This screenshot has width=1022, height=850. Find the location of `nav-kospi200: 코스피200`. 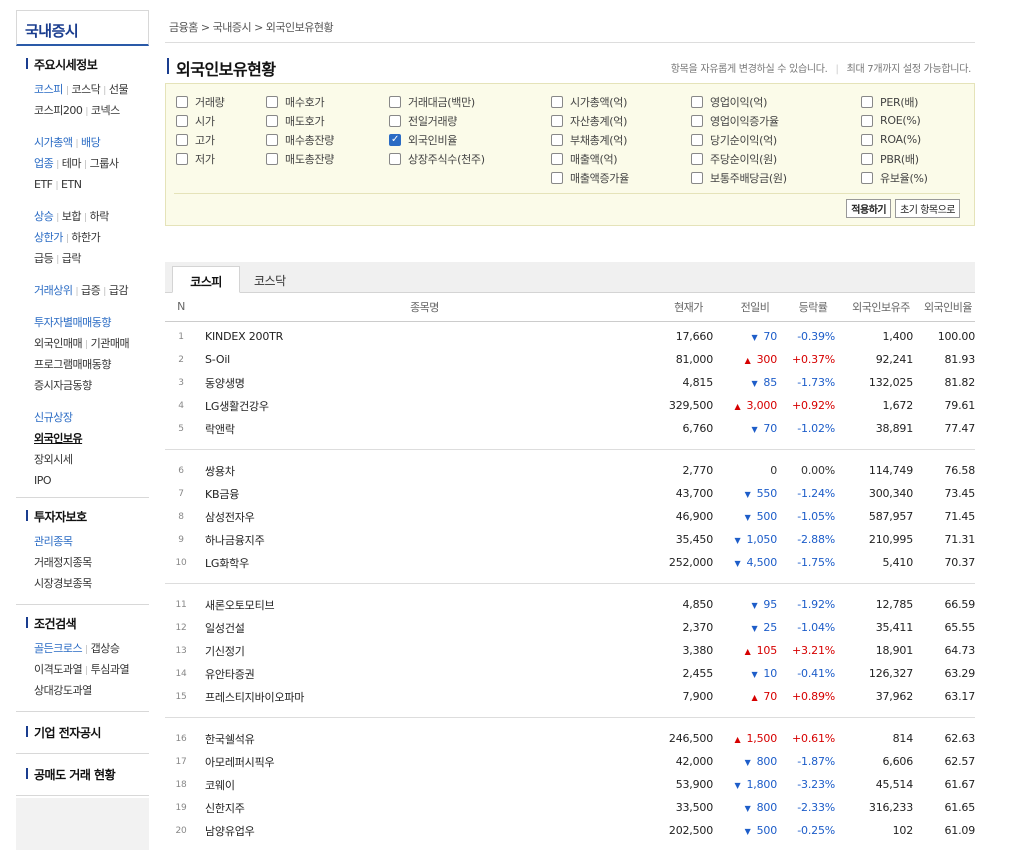

nav-kospi200: 코스피200 is located at coordinates (58, 110).